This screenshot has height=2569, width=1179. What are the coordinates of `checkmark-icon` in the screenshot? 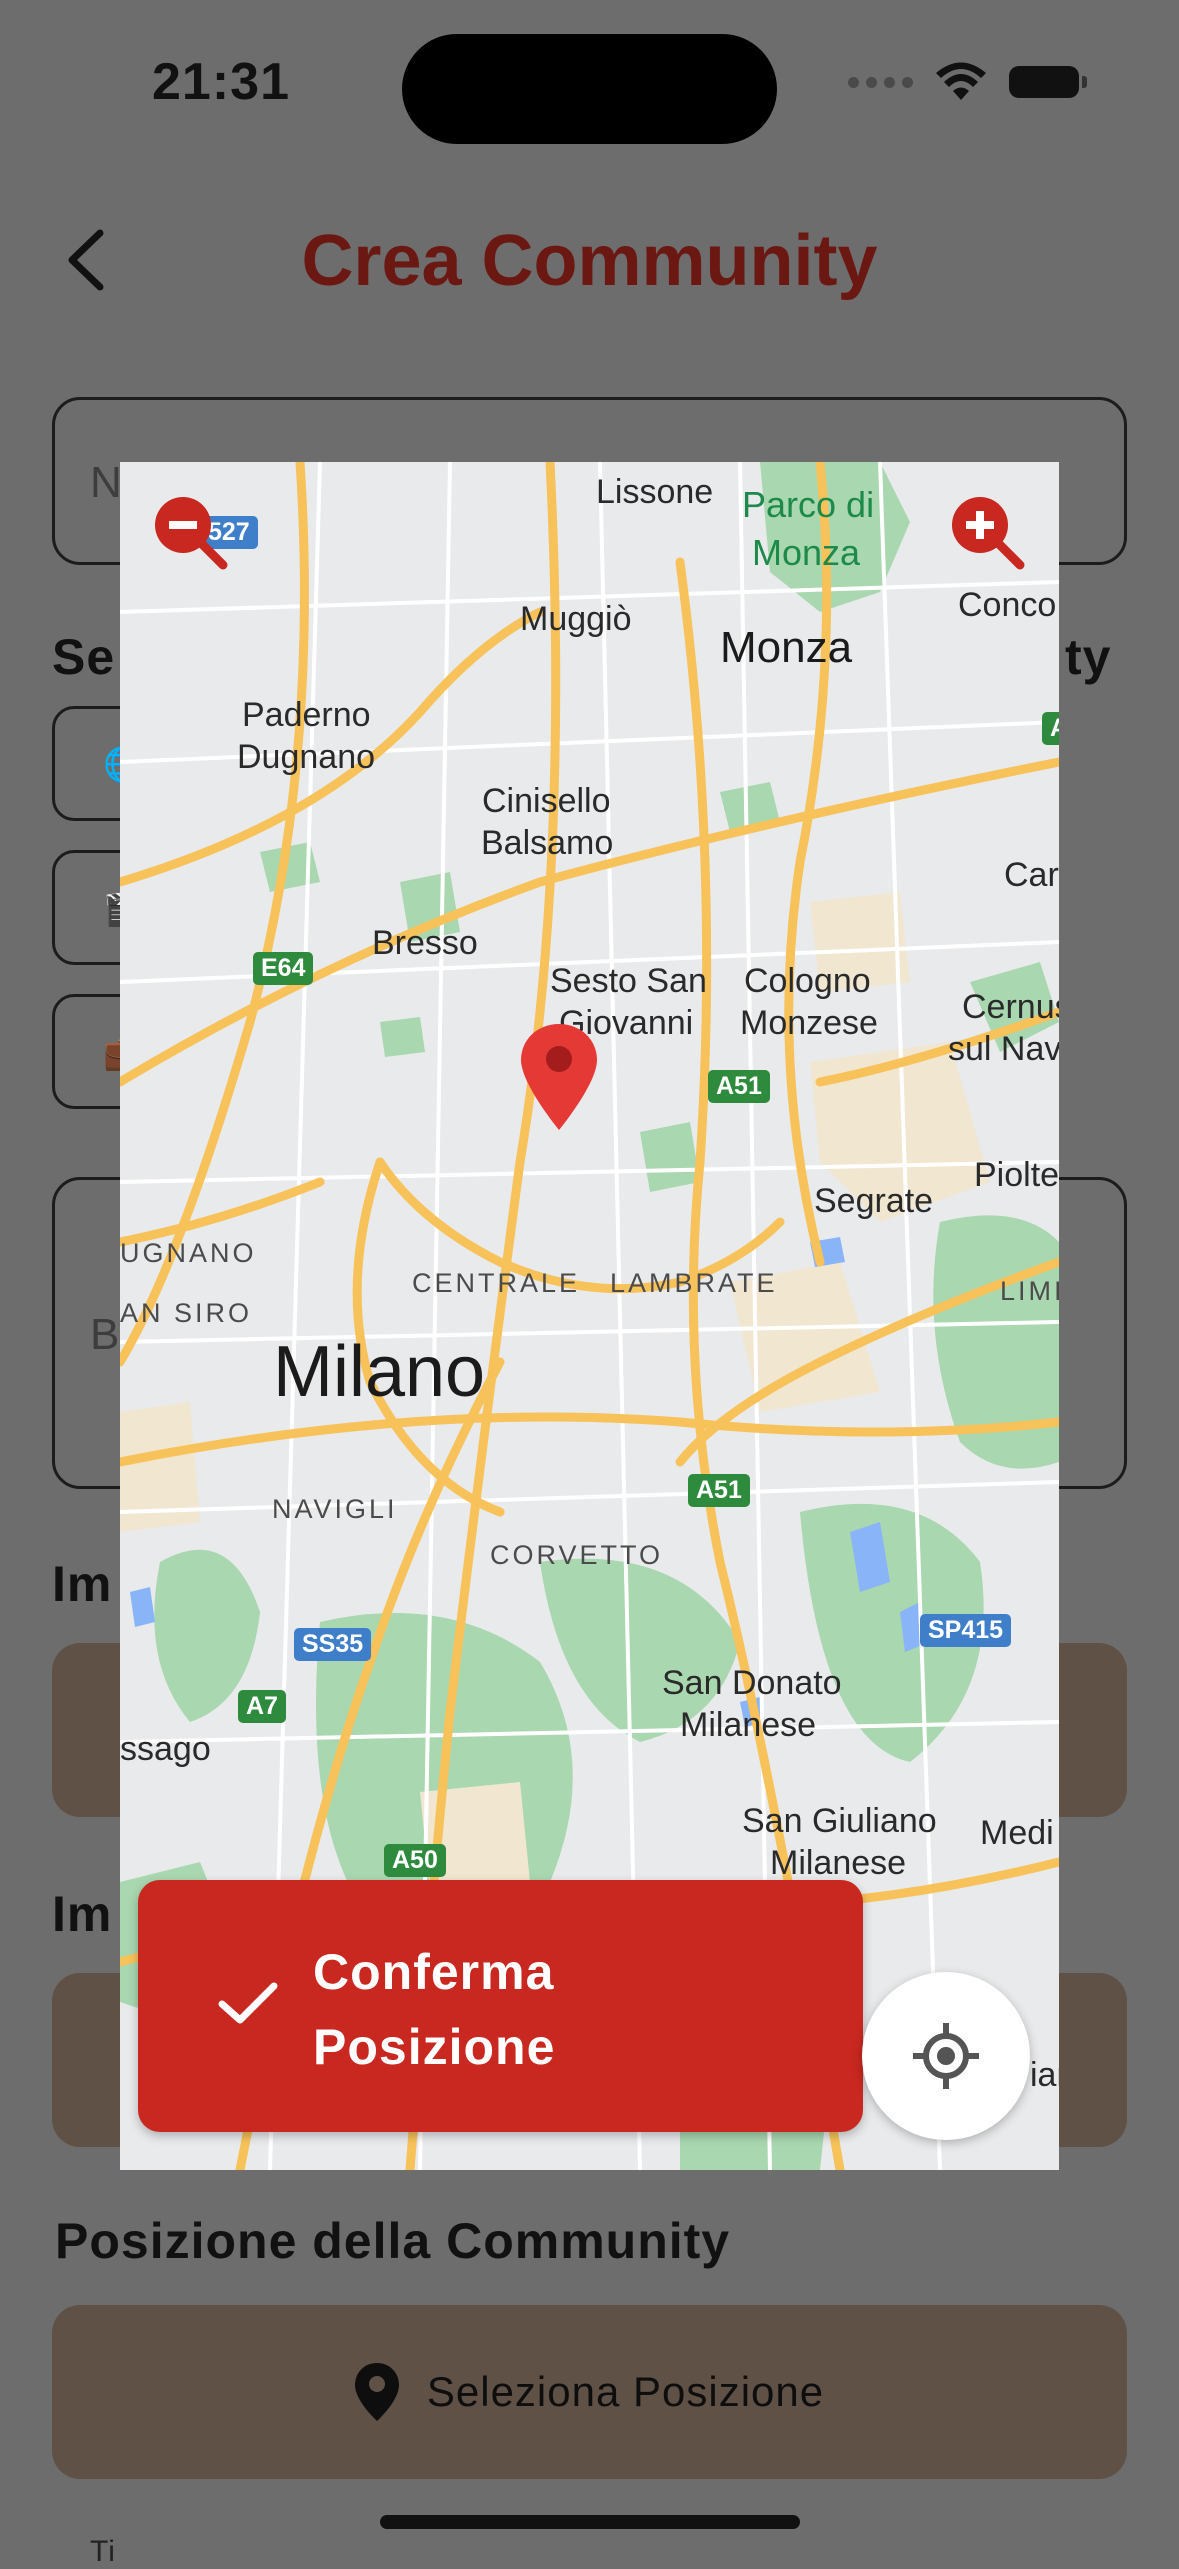 It's located at (248, 2003).